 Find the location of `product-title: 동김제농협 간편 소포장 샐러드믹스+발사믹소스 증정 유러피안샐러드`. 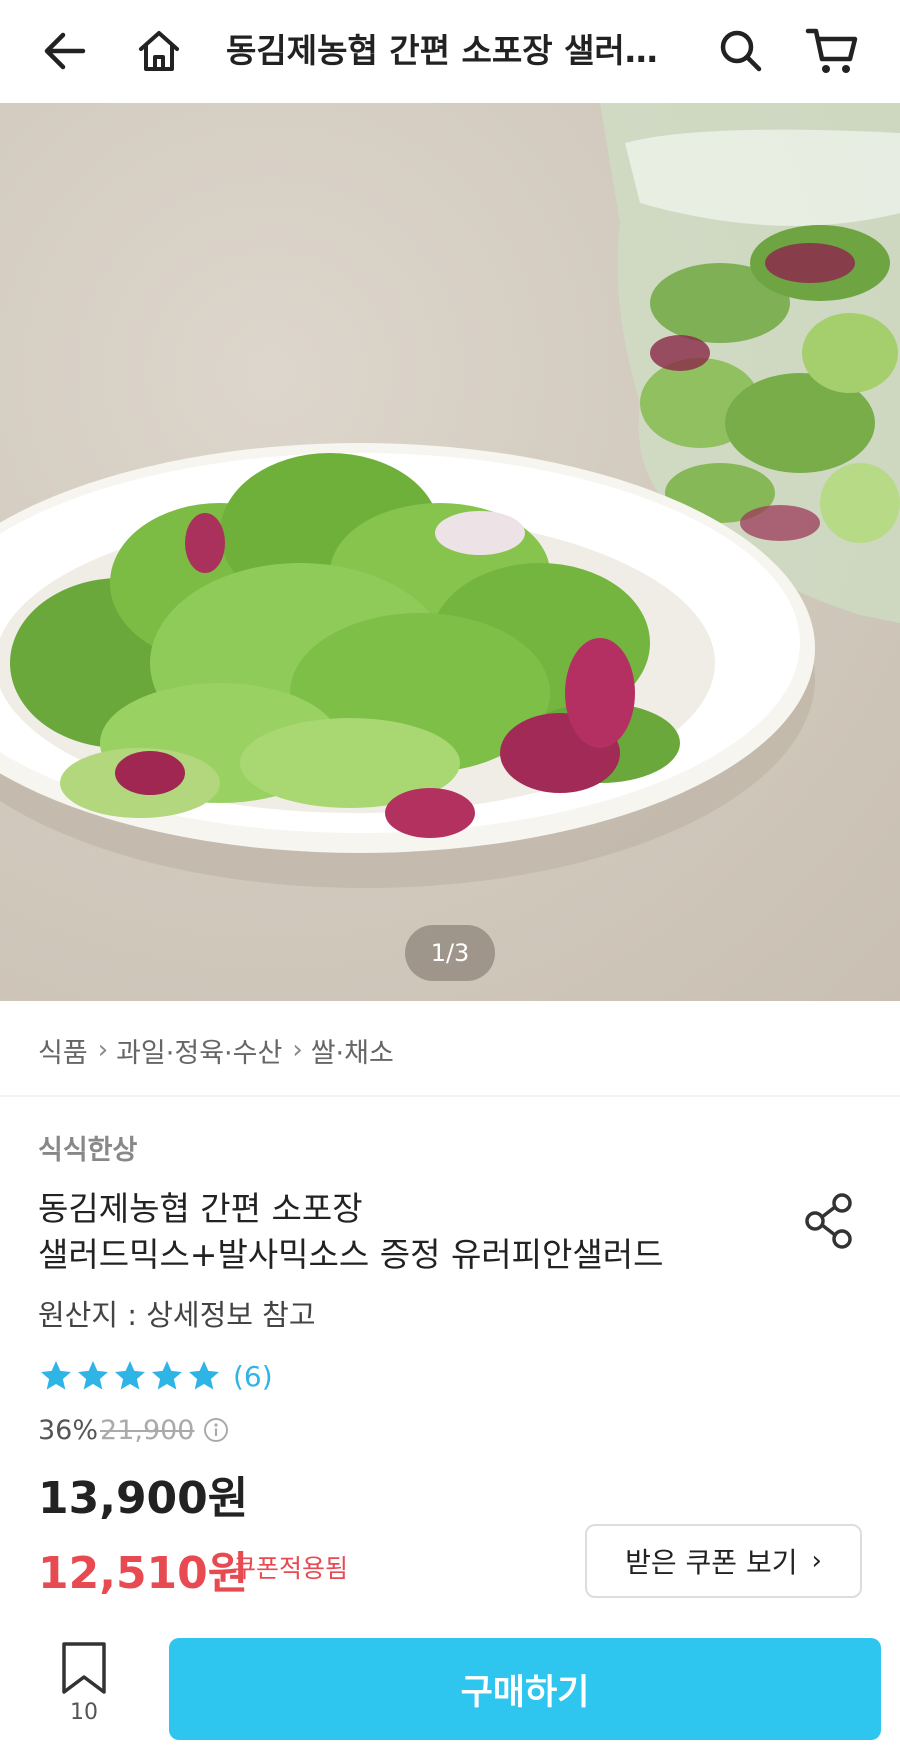

product-title: 동김제농협 간편 소포장 샐러드믹스+발사믹소스 증정 유러피안샐러드 is located at coordinates (408, 1232).